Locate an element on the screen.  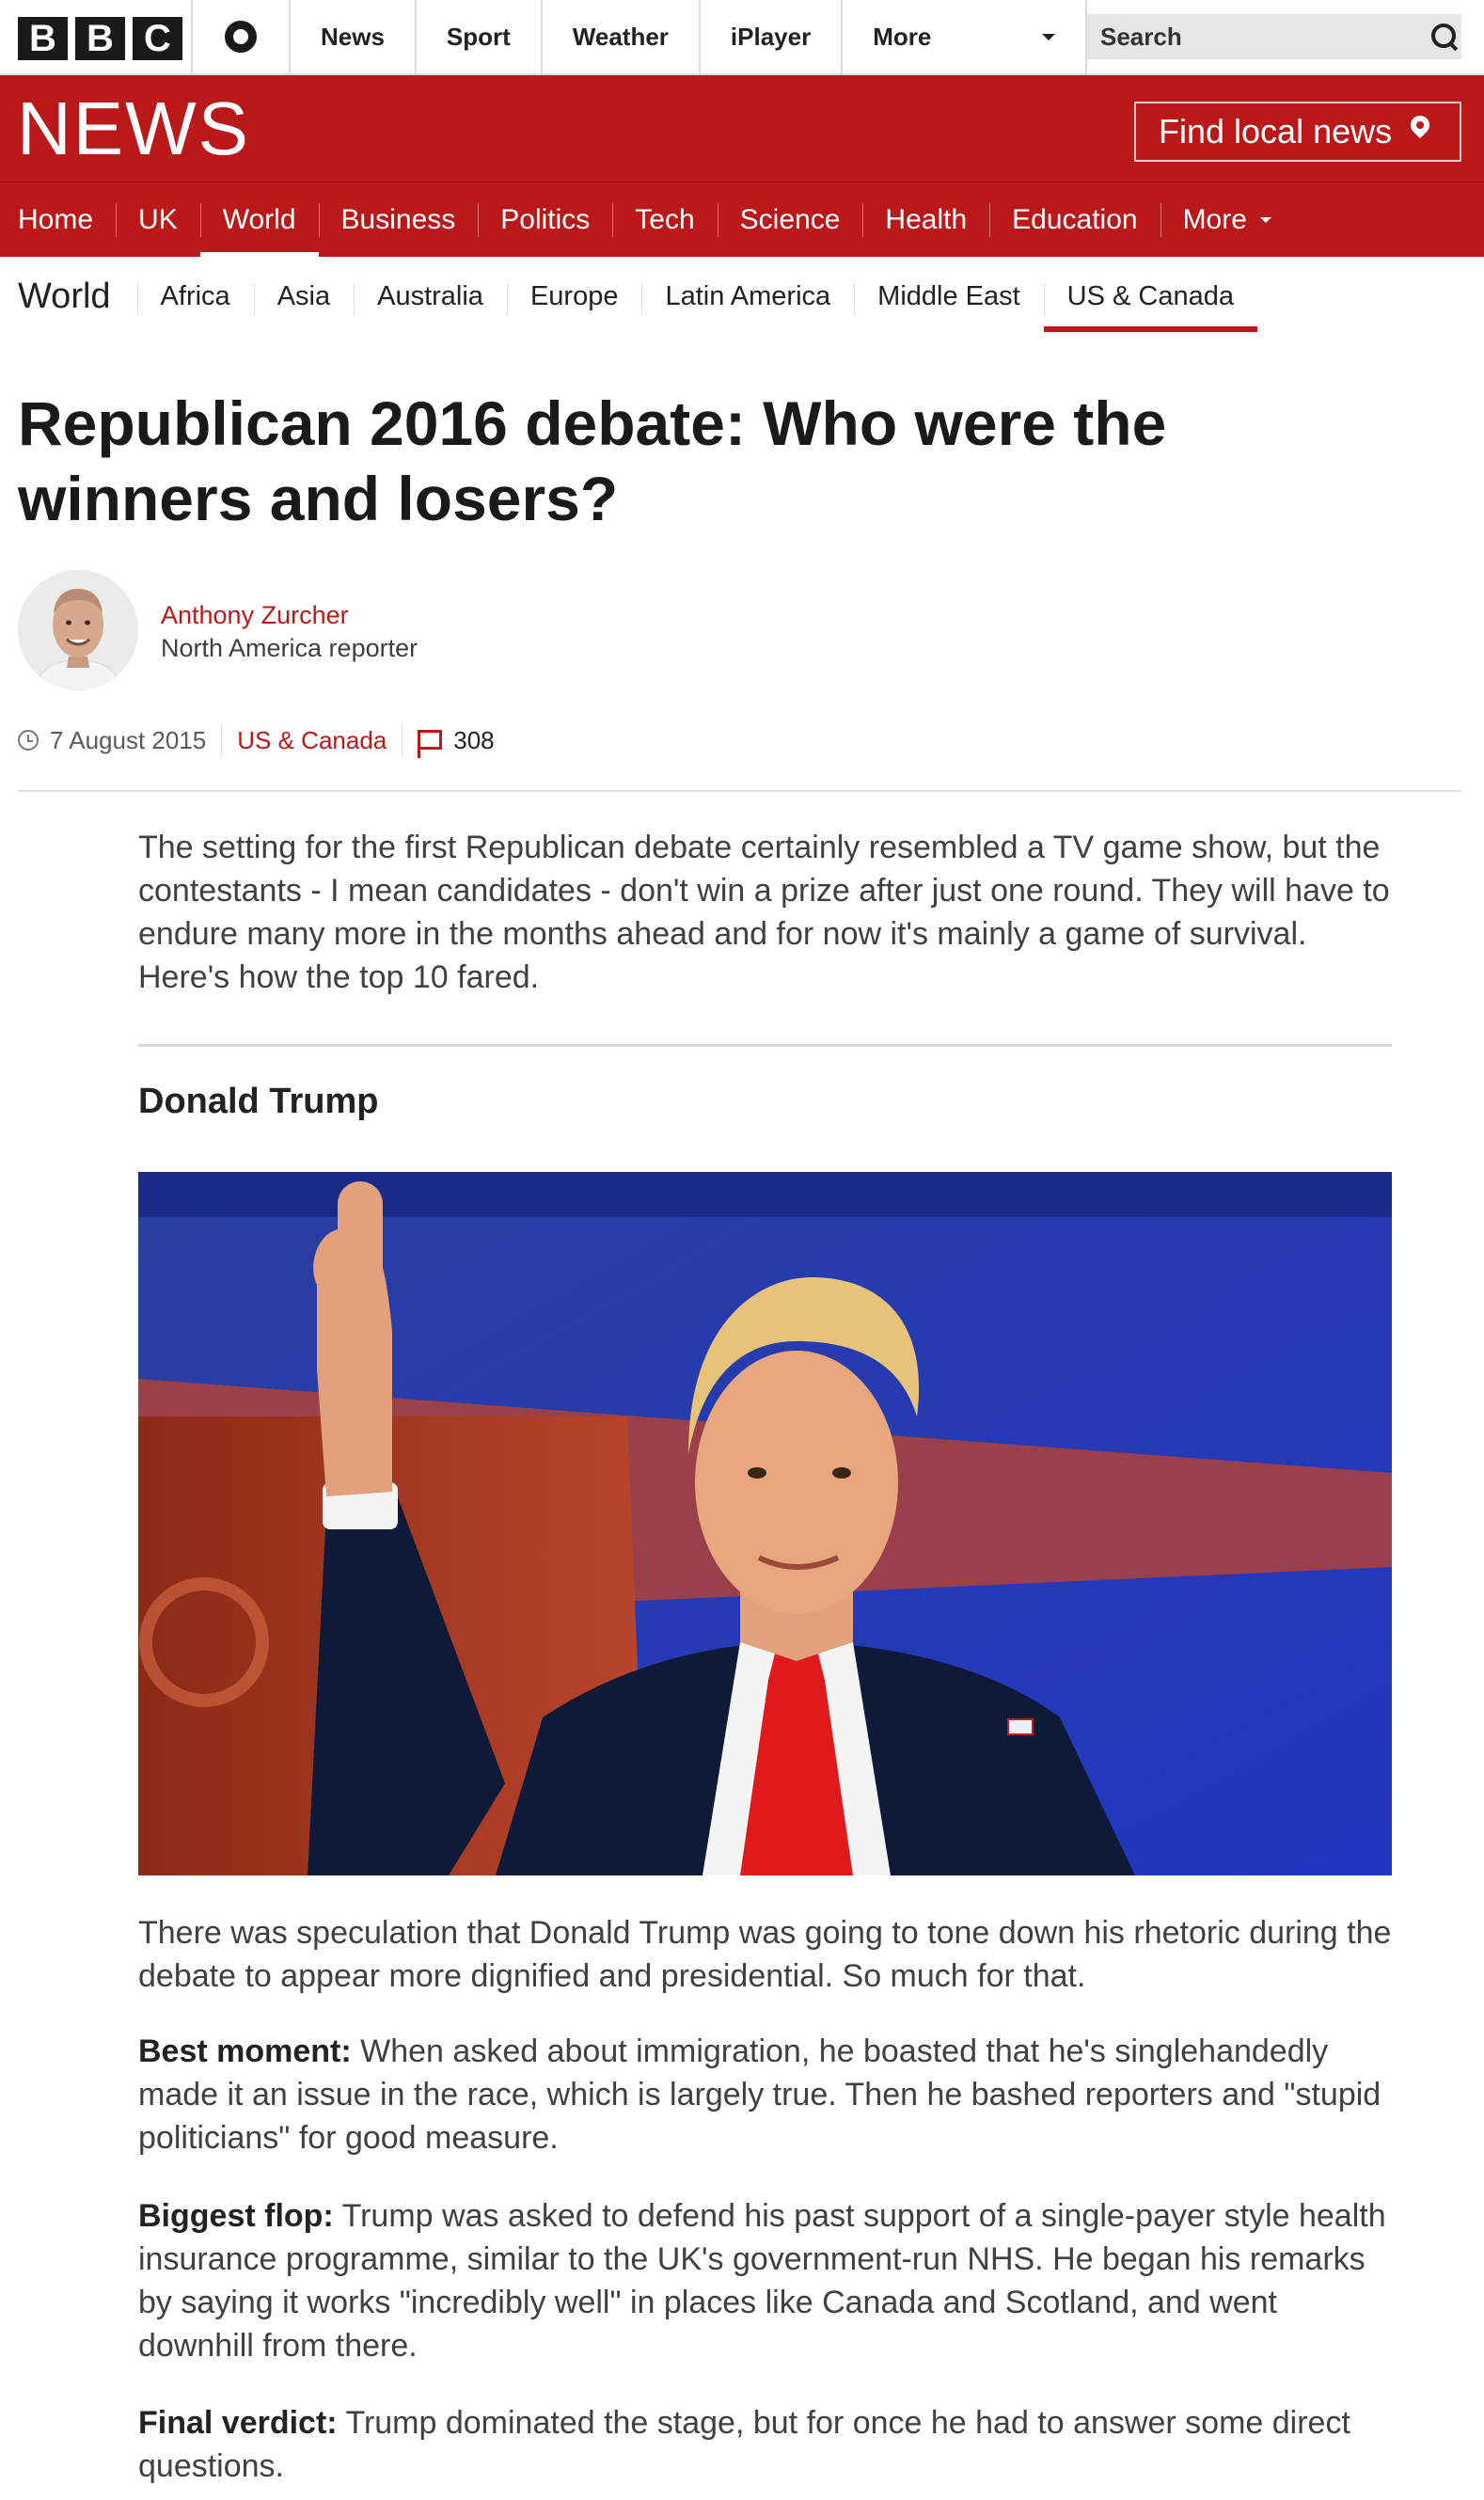
find-local-news-button: Find local news is located at coordinates (1297, 132).